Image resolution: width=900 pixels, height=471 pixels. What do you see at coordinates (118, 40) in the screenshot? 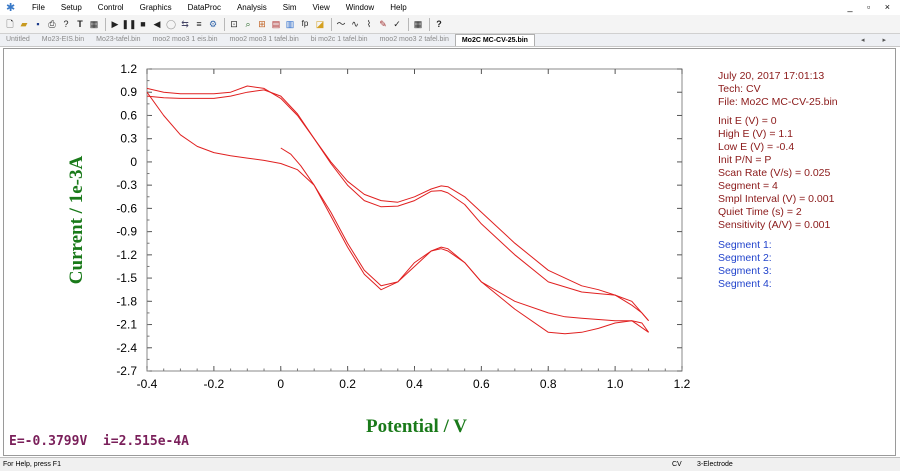
I see `tab-mo23-tafel: Mo23-tafel.bin` at bounding box center [118, 40].